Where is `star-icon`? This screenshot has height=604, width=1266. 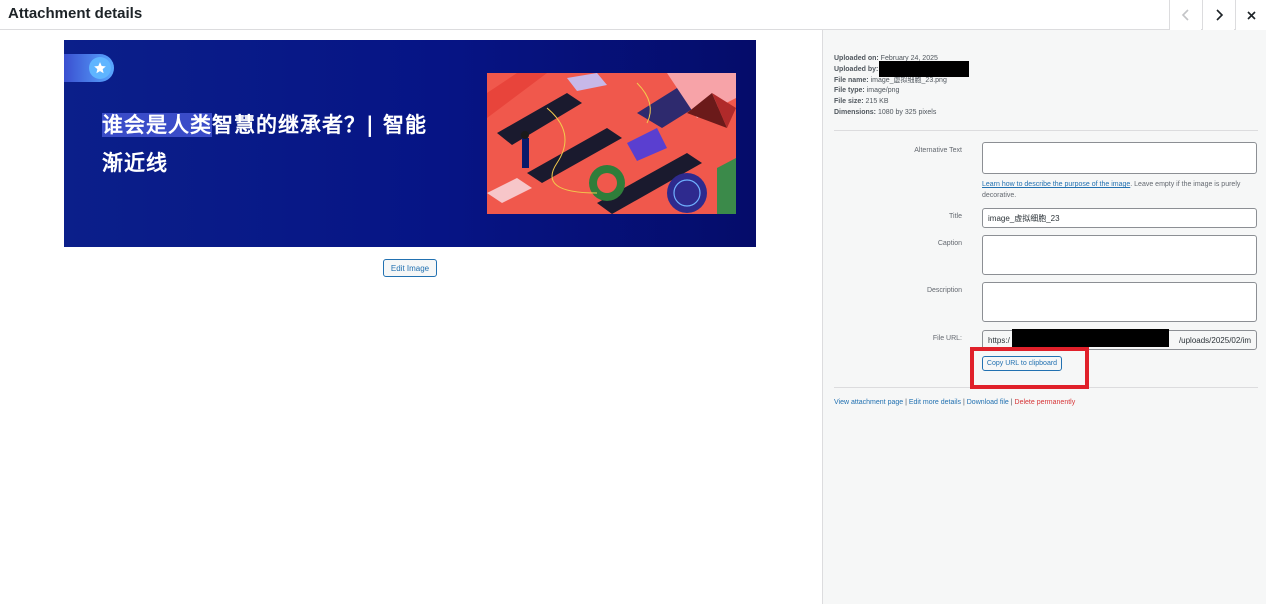 star-icon is located at coordinates (100, 68).